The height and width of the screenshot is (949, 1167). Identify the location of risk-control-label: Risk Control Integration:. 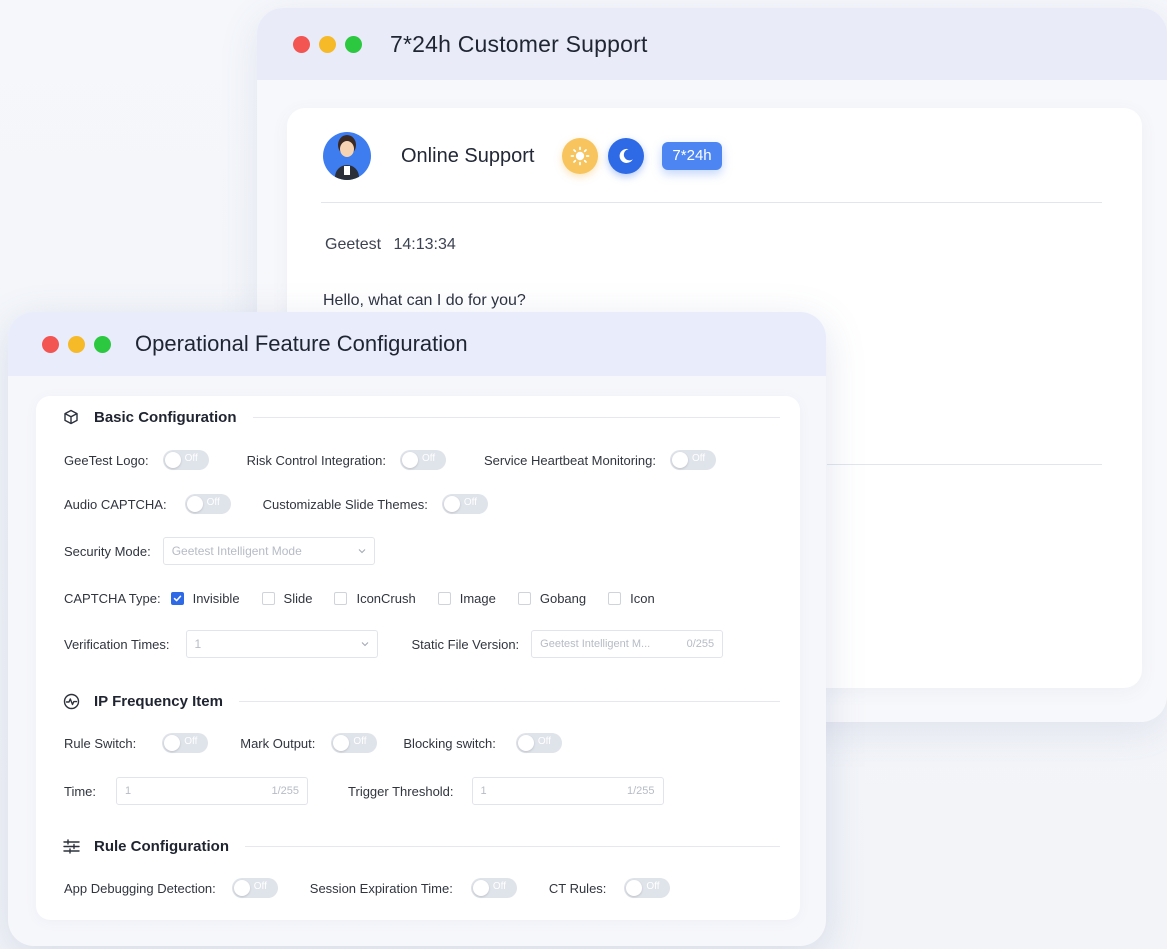
(316, 460).